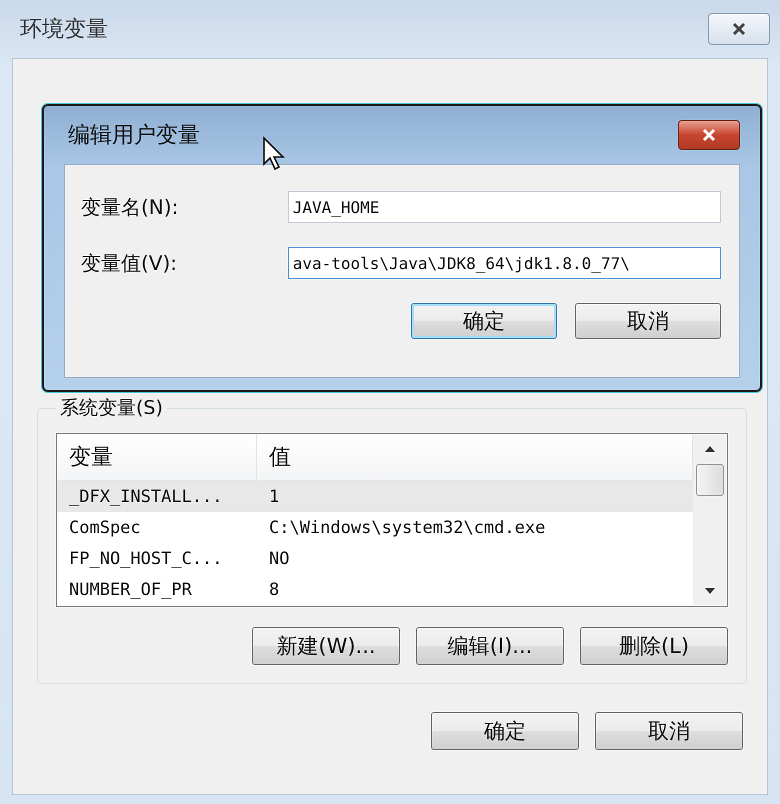 The height and width of the screenshot is (804, 780). Describe the element at coordinates (710, 449) in the screenshot. I see `scroll-up-icon` at that location.